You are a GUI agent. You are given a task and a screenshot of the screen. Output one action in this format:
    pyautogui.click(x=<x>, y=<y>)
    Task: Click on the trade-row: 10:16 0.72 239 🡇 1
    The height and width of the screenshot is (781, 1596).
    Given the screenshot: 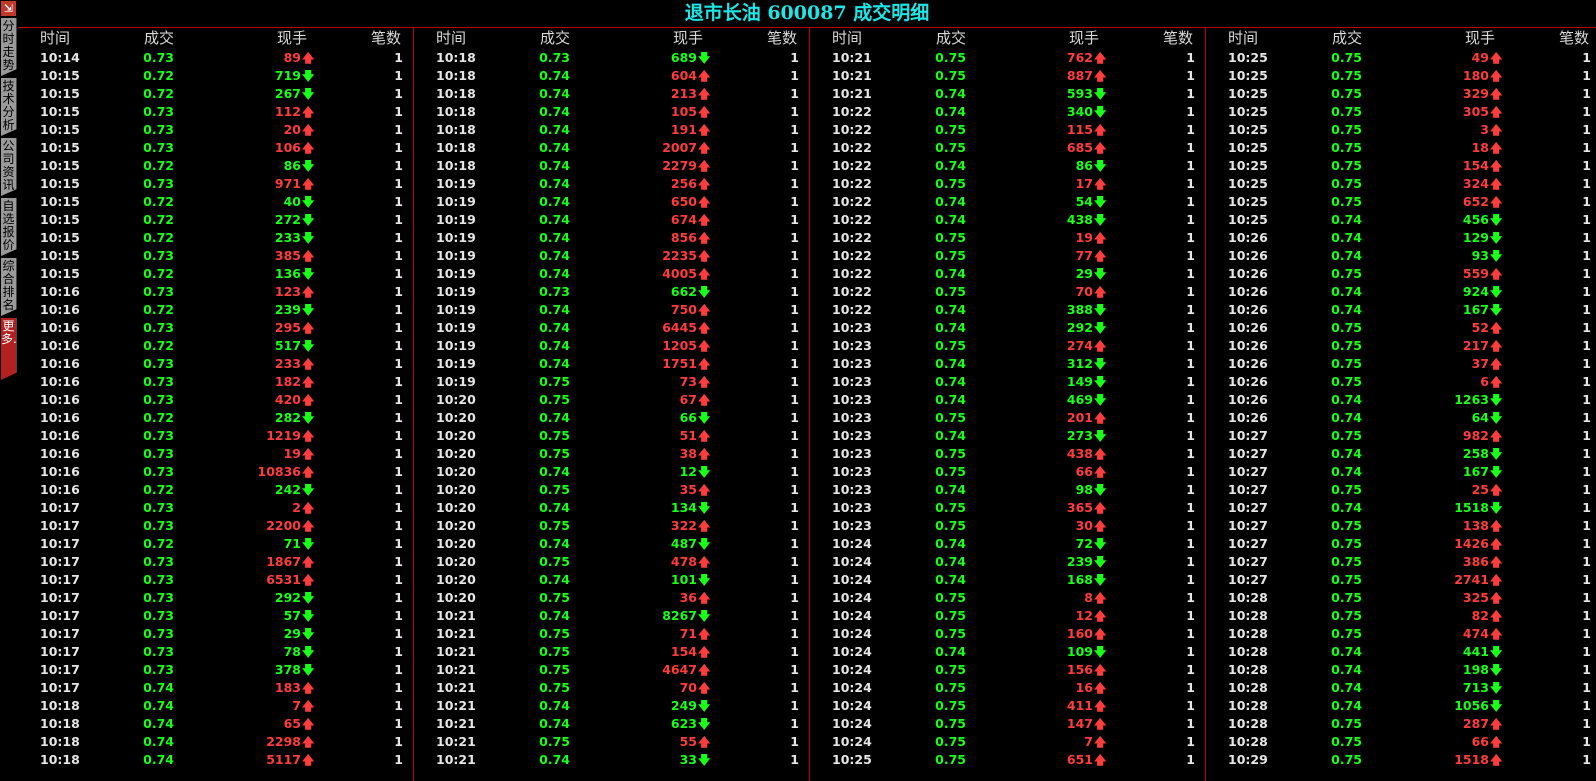 What is the action you would take?
    pyautogui.click(x=213, y=310)
    